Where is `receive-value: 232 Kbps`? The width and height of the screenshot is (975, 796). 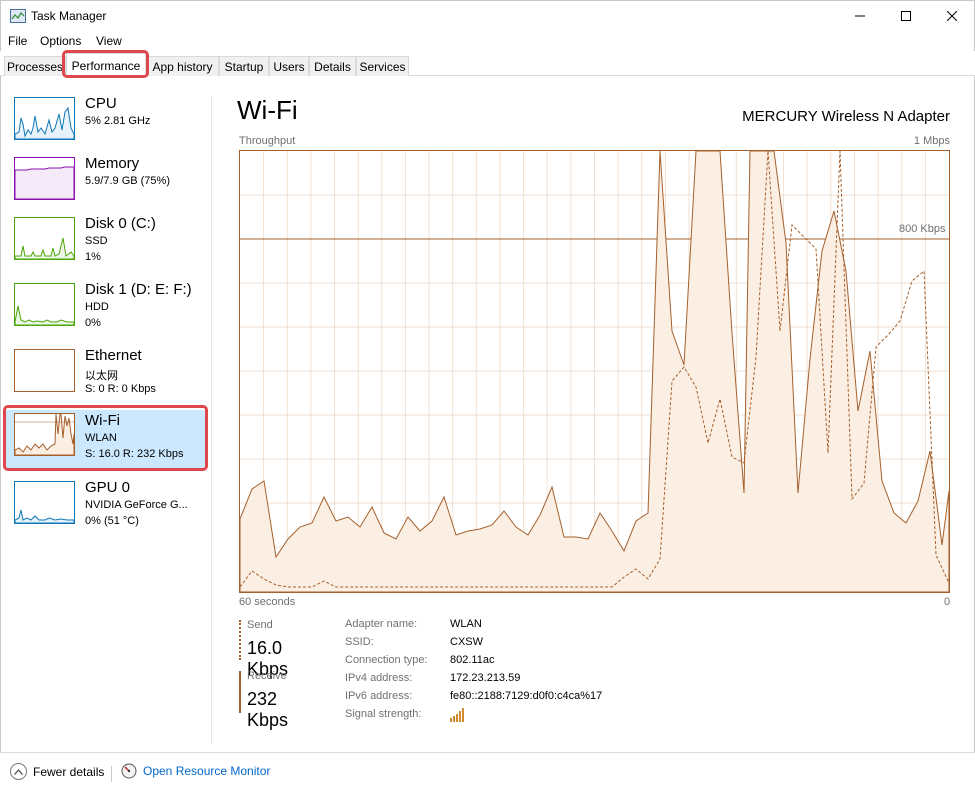 receive-value: 232 Kbps is located at coordinates (268, 709).